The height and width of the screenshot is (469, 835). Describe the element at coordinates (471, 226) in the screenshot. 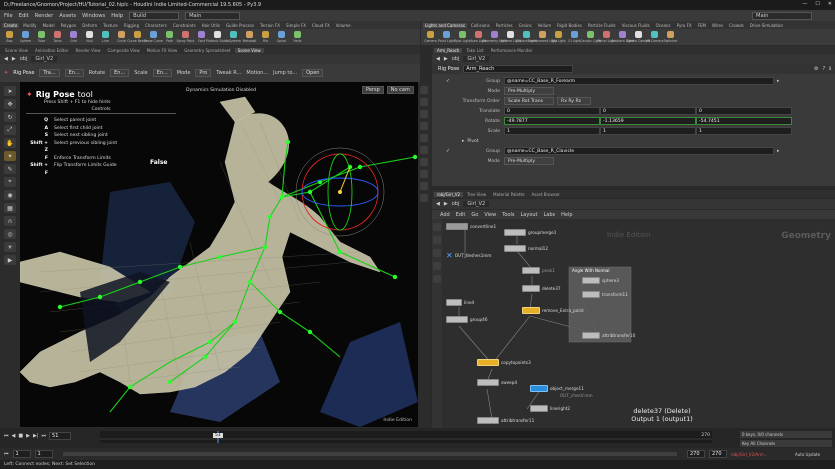

I see `node-convertline: convertline1` at that location.